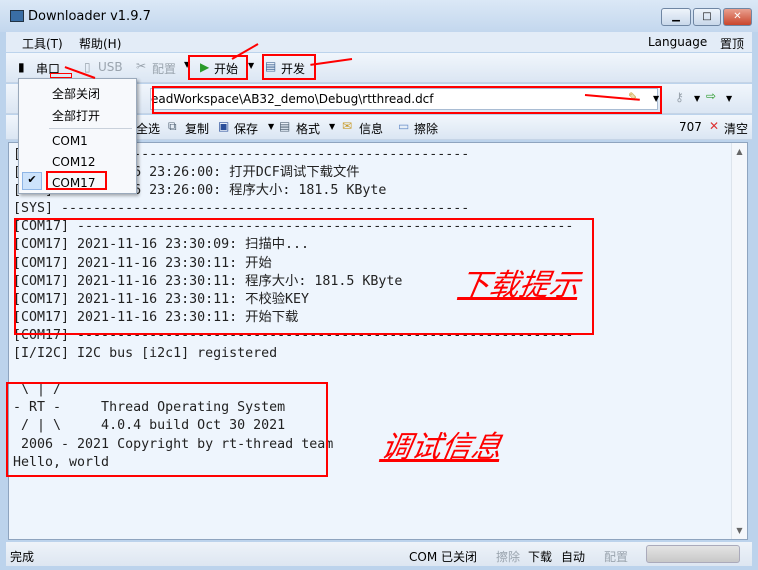 The width and height of the screenshot is (758, 570). Describe the element at coordinates (714, 126) in the screenshot. I see `clear-icon: ✕` at that location.